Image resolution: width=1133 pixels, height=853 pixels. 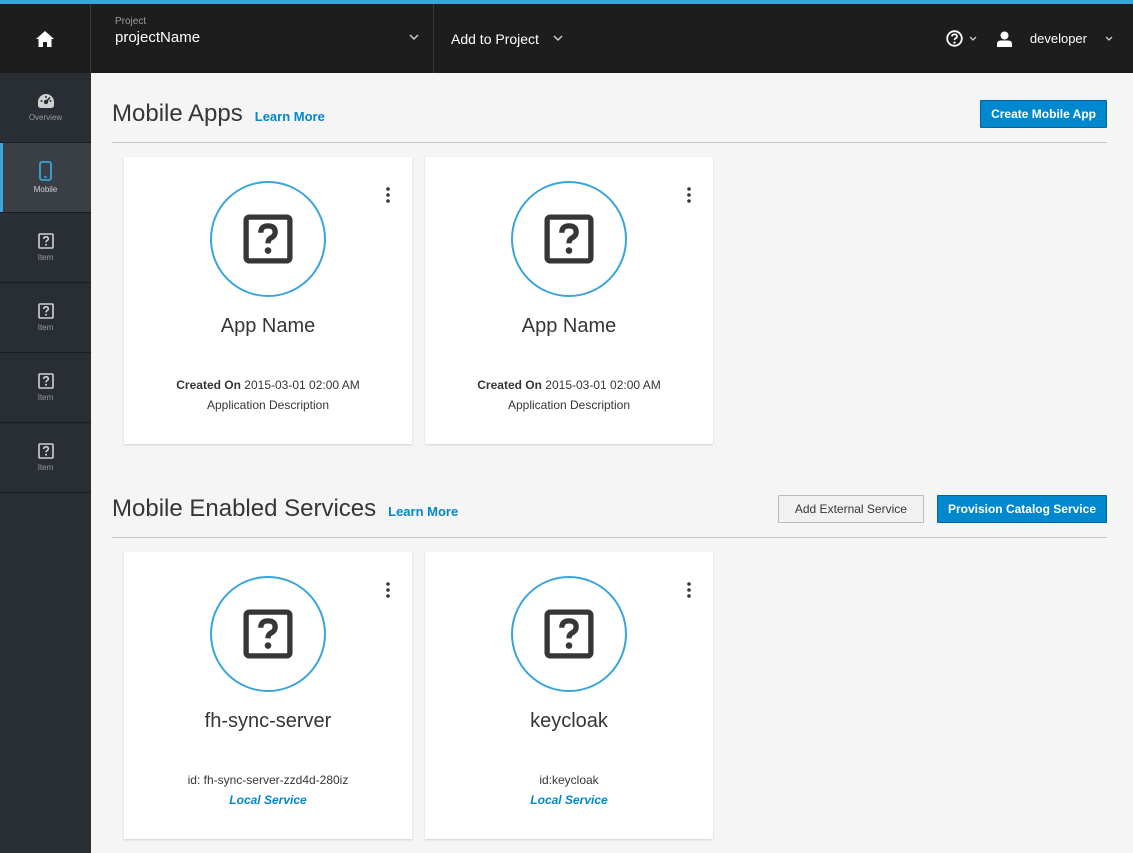 I want to click on sidebar-item-mobile: Mobile, so click(x=45, y=178).